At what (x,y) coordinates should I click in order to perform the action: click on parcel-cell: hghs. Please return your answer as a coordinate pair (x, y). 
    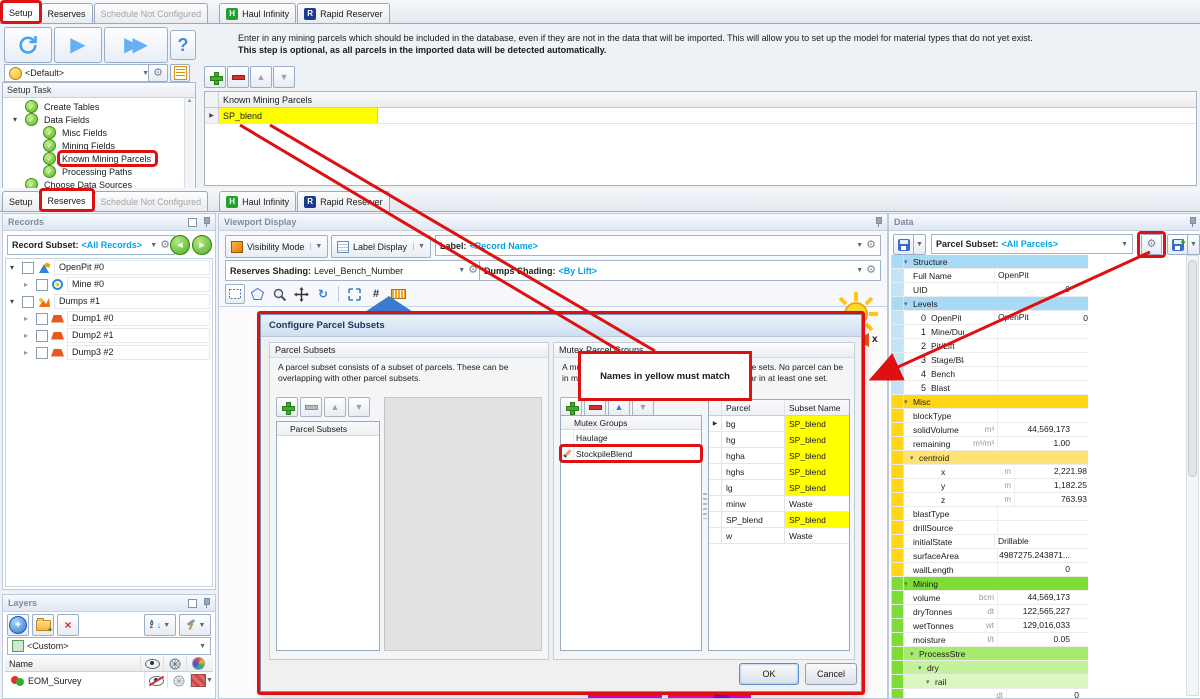
    Looking at the image, I should click on (753, 471).